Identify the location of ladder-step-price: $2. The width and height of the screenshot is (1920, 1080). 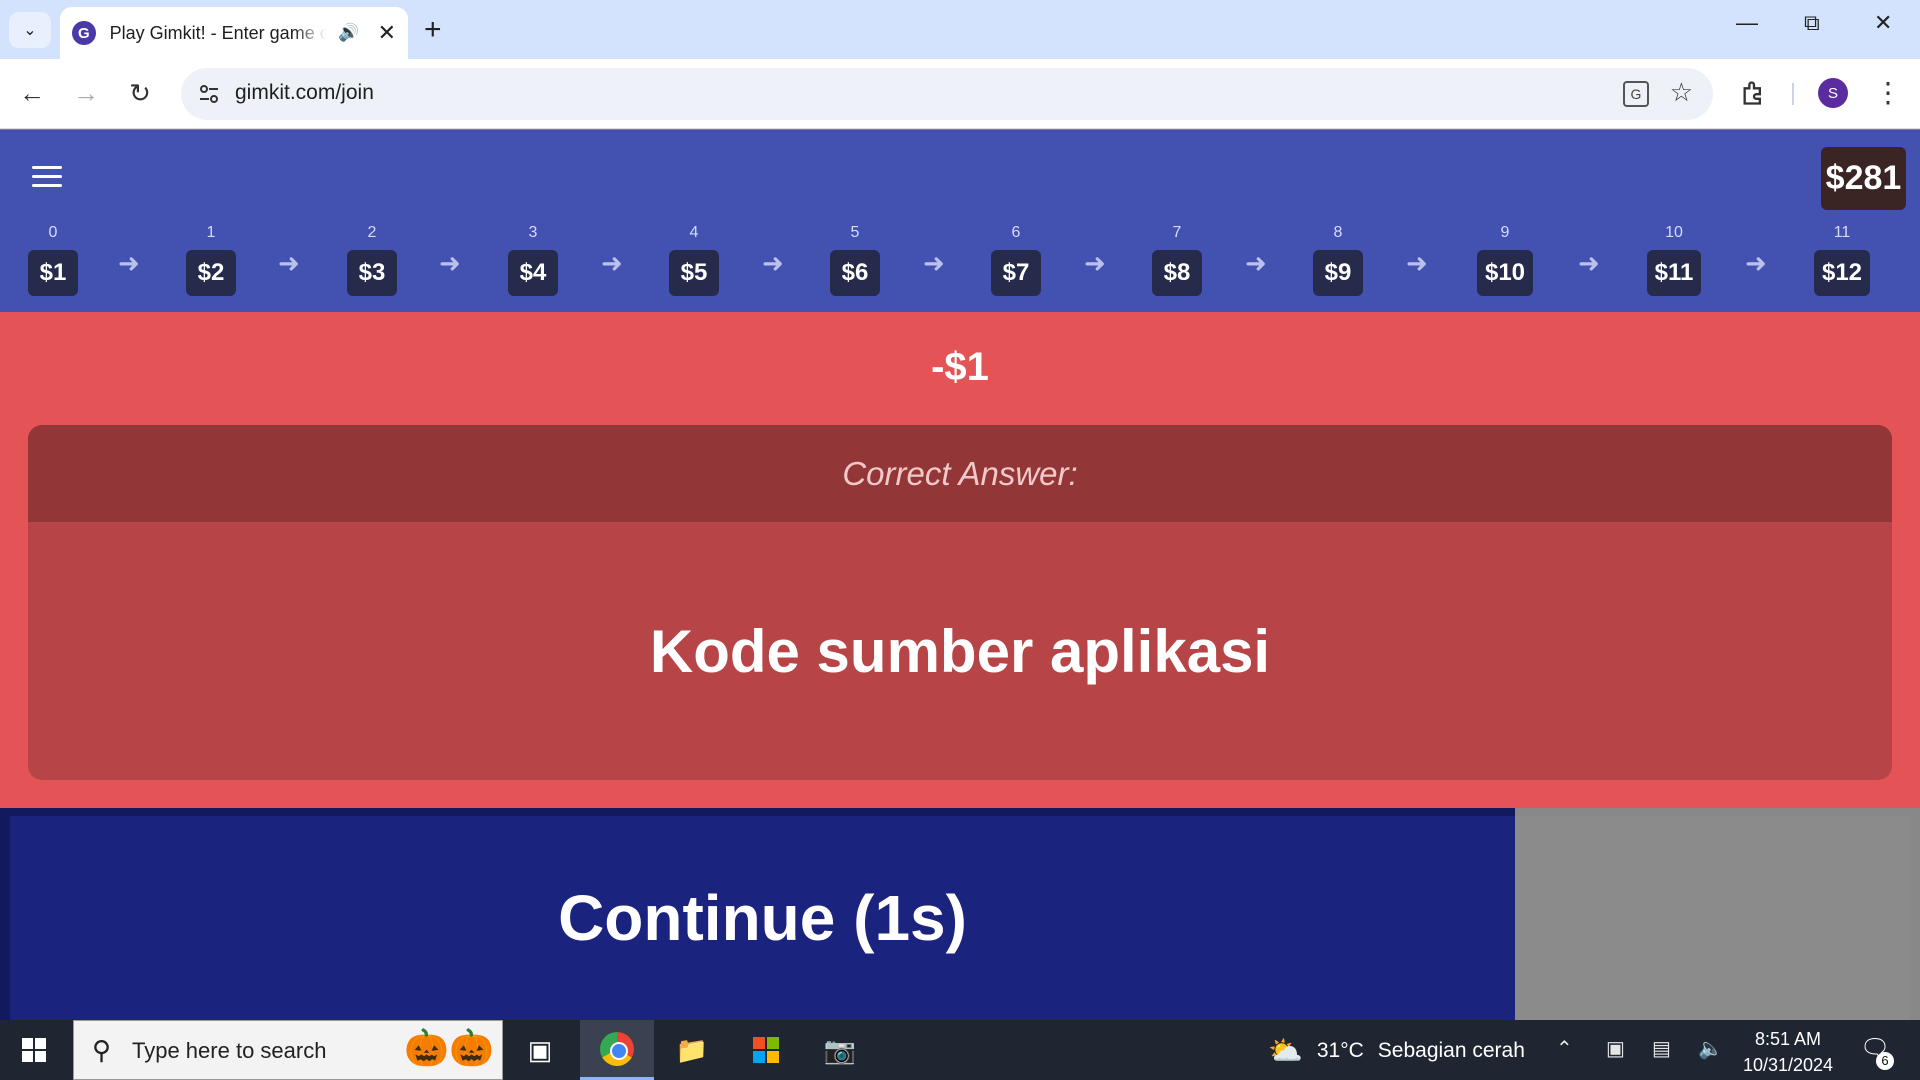
(211, 273).